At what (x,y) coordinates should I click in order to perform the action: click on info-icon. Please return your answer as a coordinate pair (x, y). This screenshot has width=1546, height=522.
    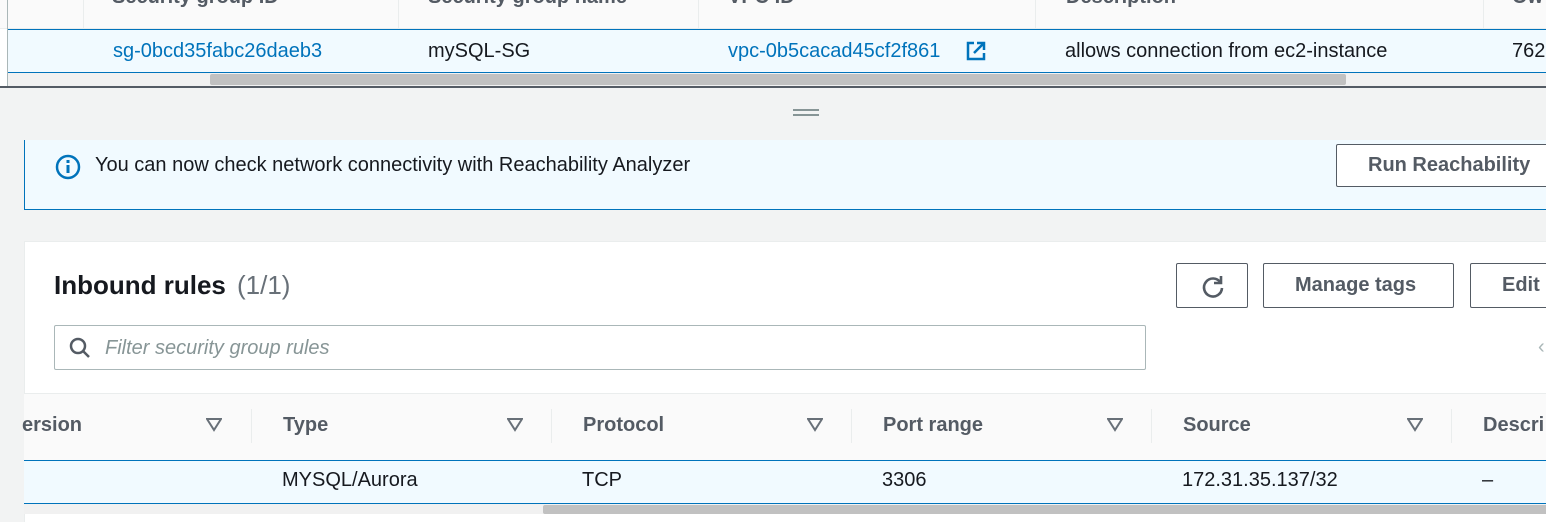
    Looking at the image, I should click on (68, 167).